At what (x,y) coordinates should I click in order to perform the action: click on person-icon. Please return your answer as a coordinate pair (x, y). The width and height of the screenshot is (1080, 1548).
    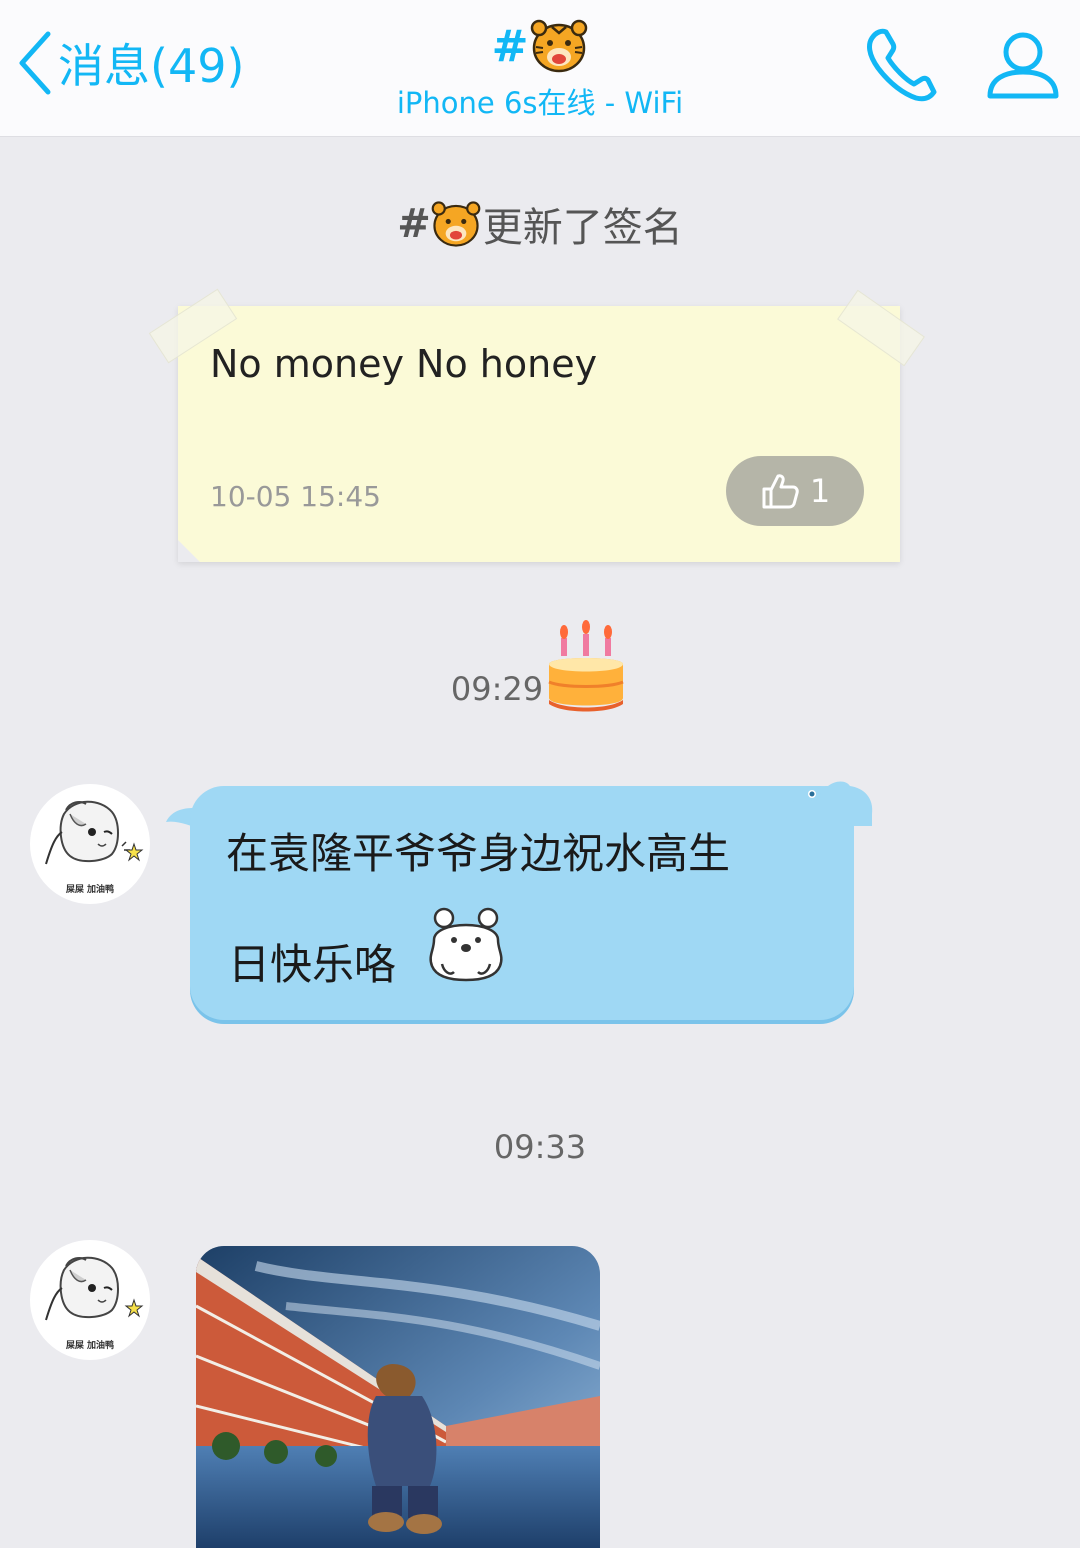
    Looking at the image, I should click on (1023, 65).